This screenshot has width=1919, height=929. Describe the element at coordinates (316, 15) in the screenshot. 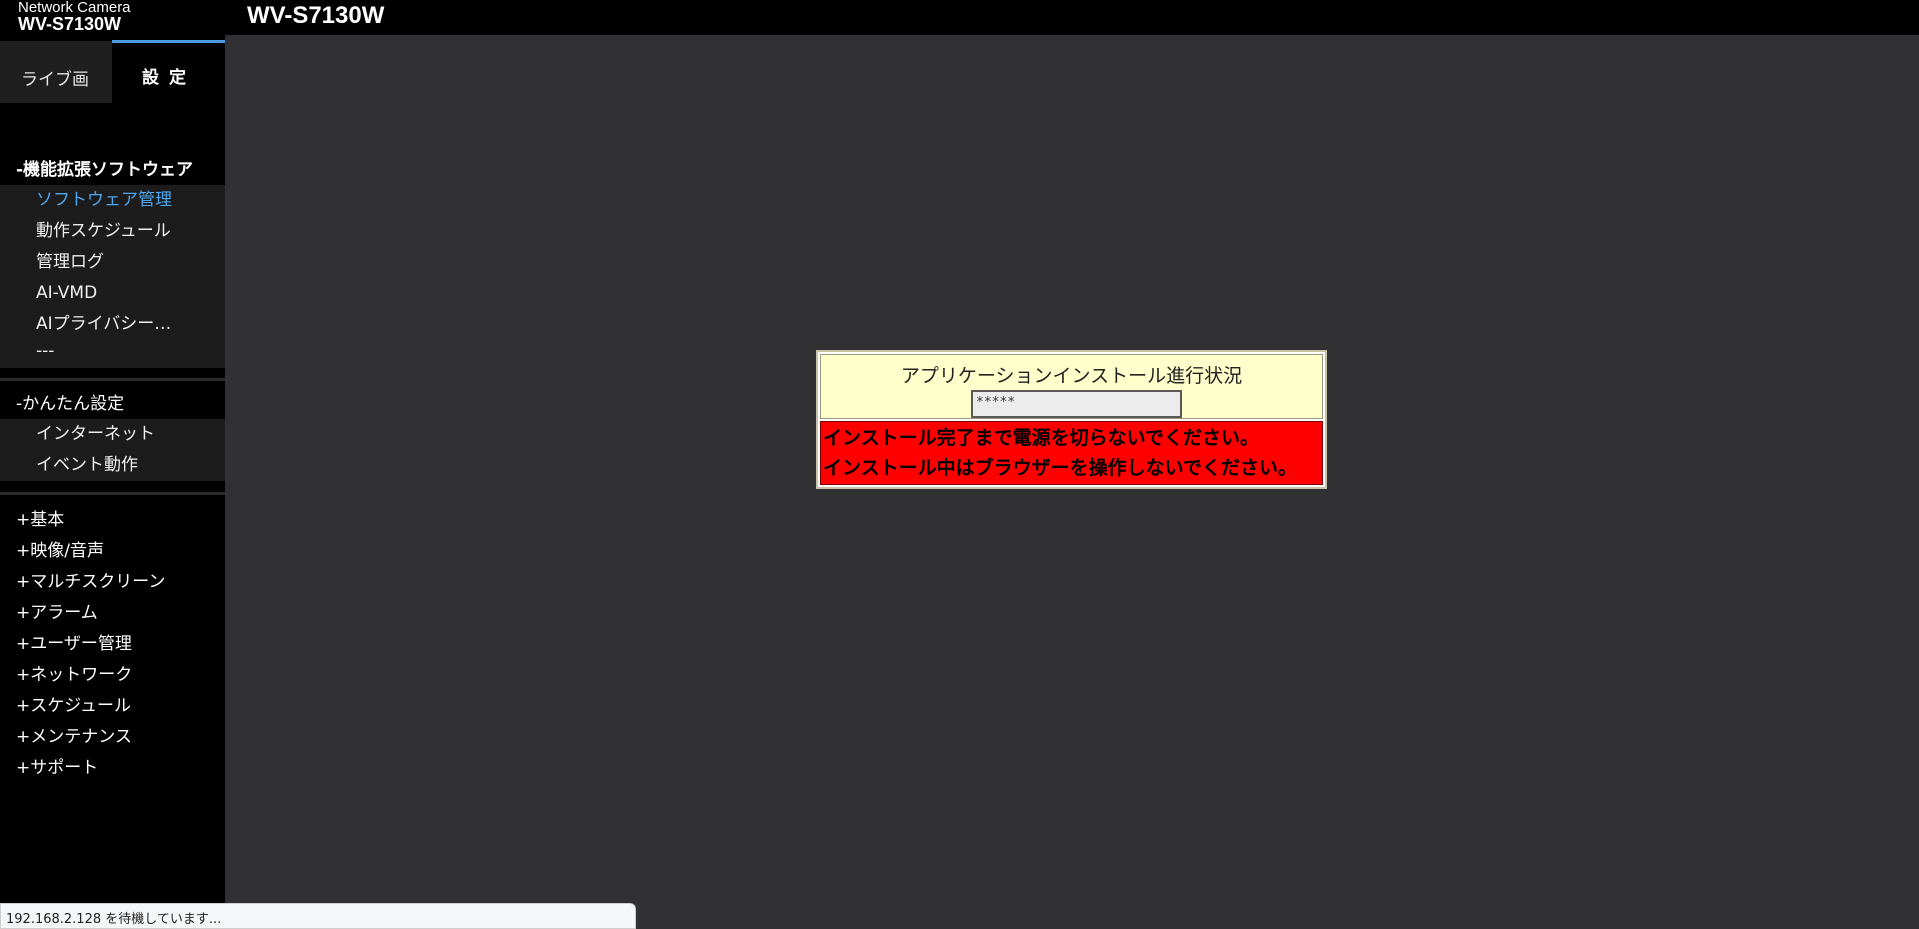

I see `page-title: WV-S7130W` at that location.